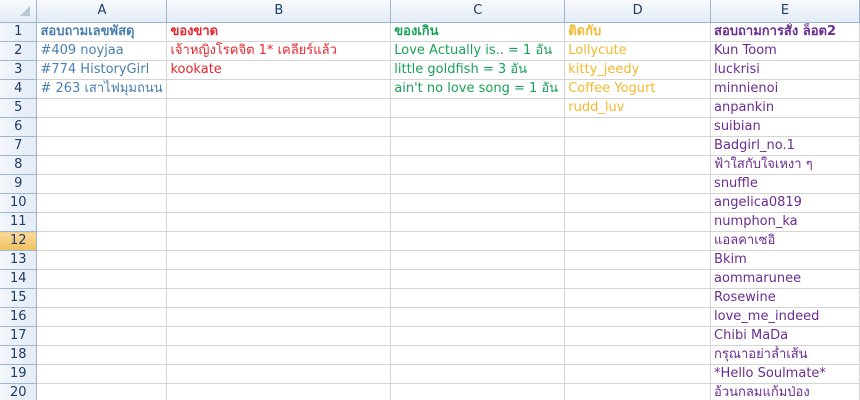 Image resolution: width=860 pixels, height=400 pixels. What do you see at coordinates (785, 222) in the screenshot?
I see `cell-e-11: numphon_ka` at bounding box center [785, 222].